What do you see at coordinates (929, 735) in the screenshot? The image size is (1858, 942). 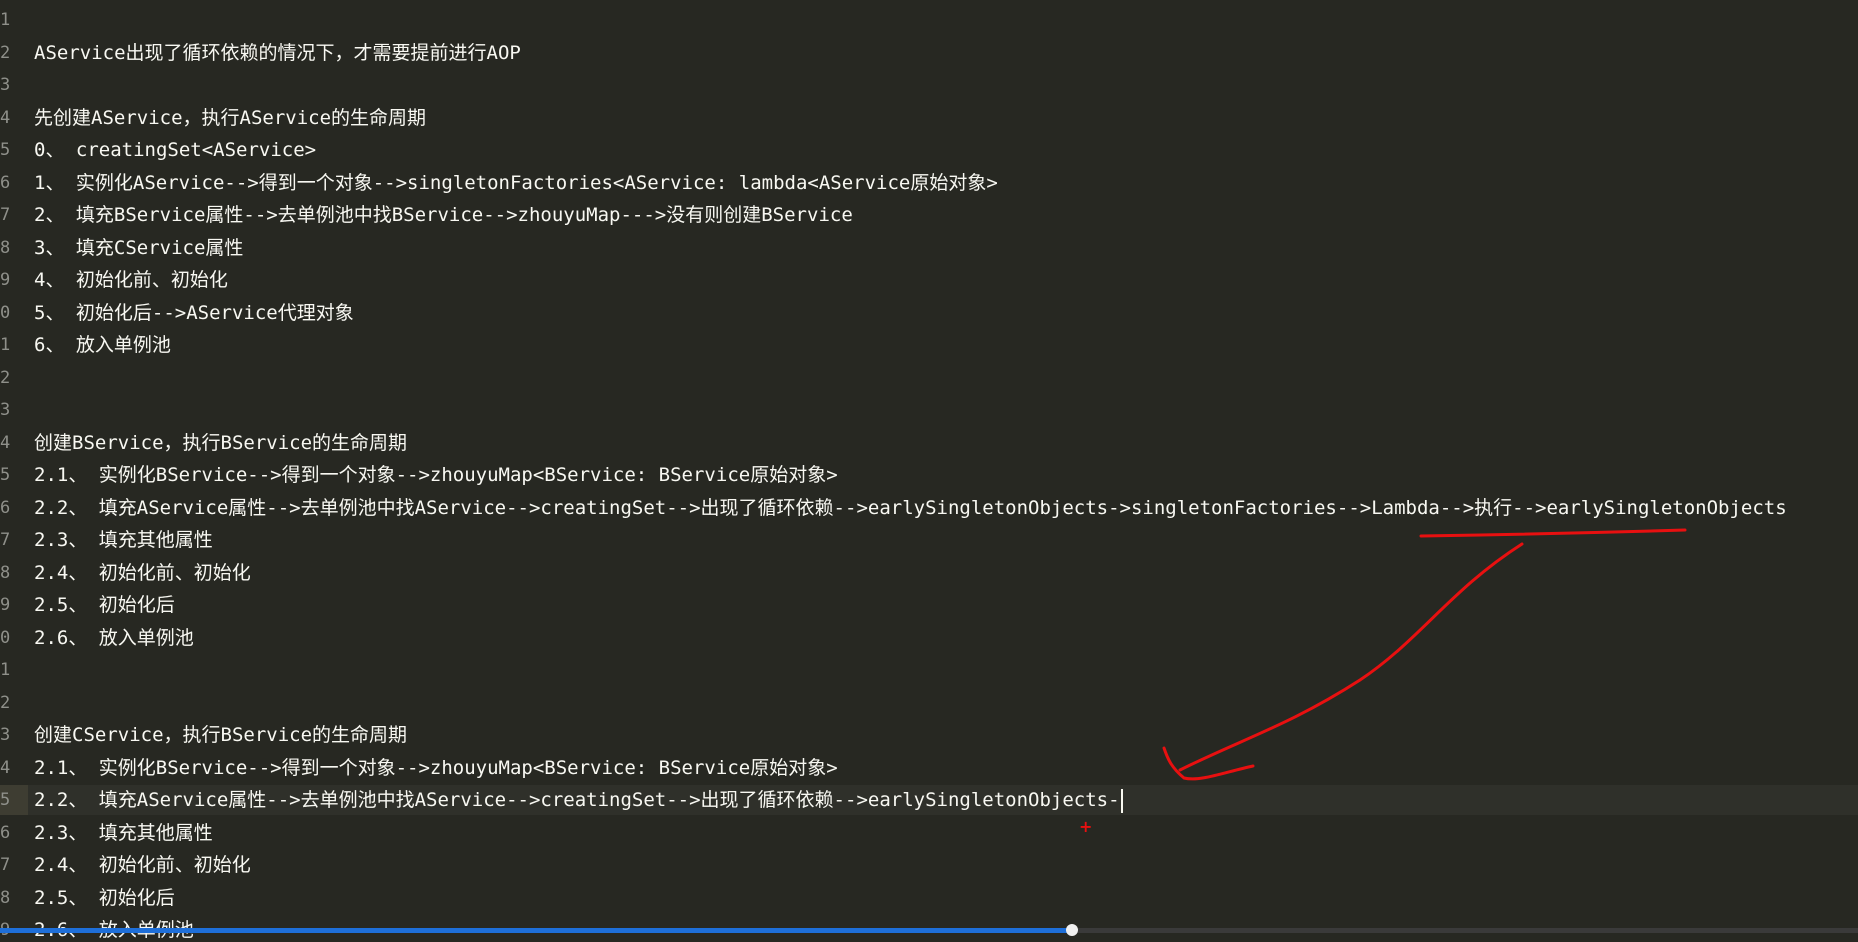 I see `editor-line: 3 创建CService，执行BService的生命周期` at bounding box center [929, 735].